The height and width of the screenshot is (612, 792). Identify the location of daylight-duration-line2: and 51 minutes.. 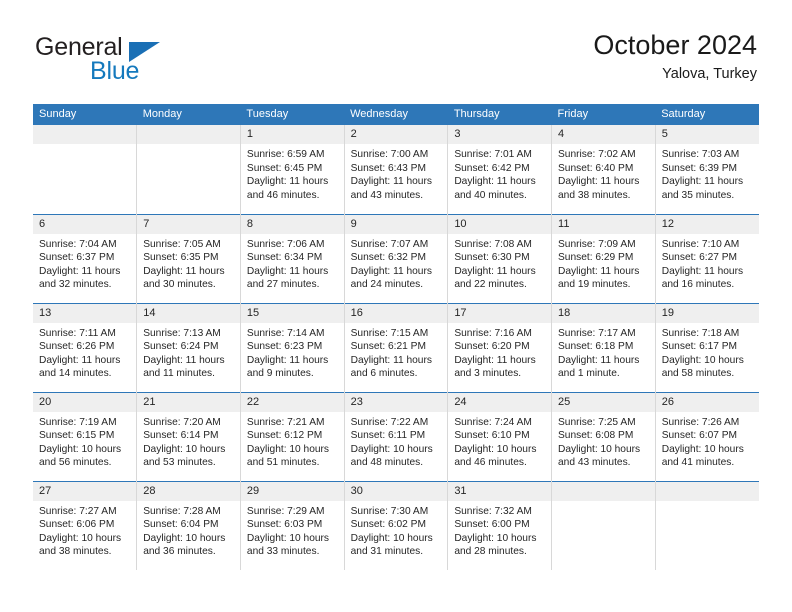
(283, 463).